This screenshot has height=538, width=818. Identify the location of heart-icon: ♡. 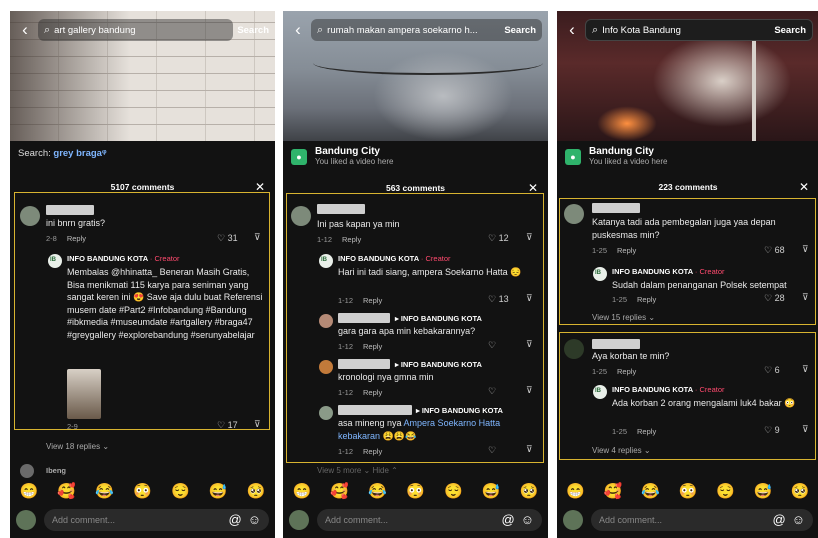
(768, 250).